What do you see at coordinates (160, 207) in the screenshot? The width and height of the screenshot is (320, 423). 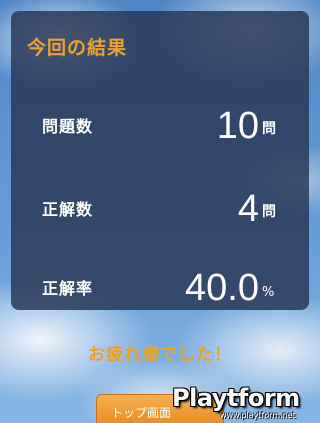 I see `result-row-correct-count: 正解数 4 問` at bounding box center [160, 207].